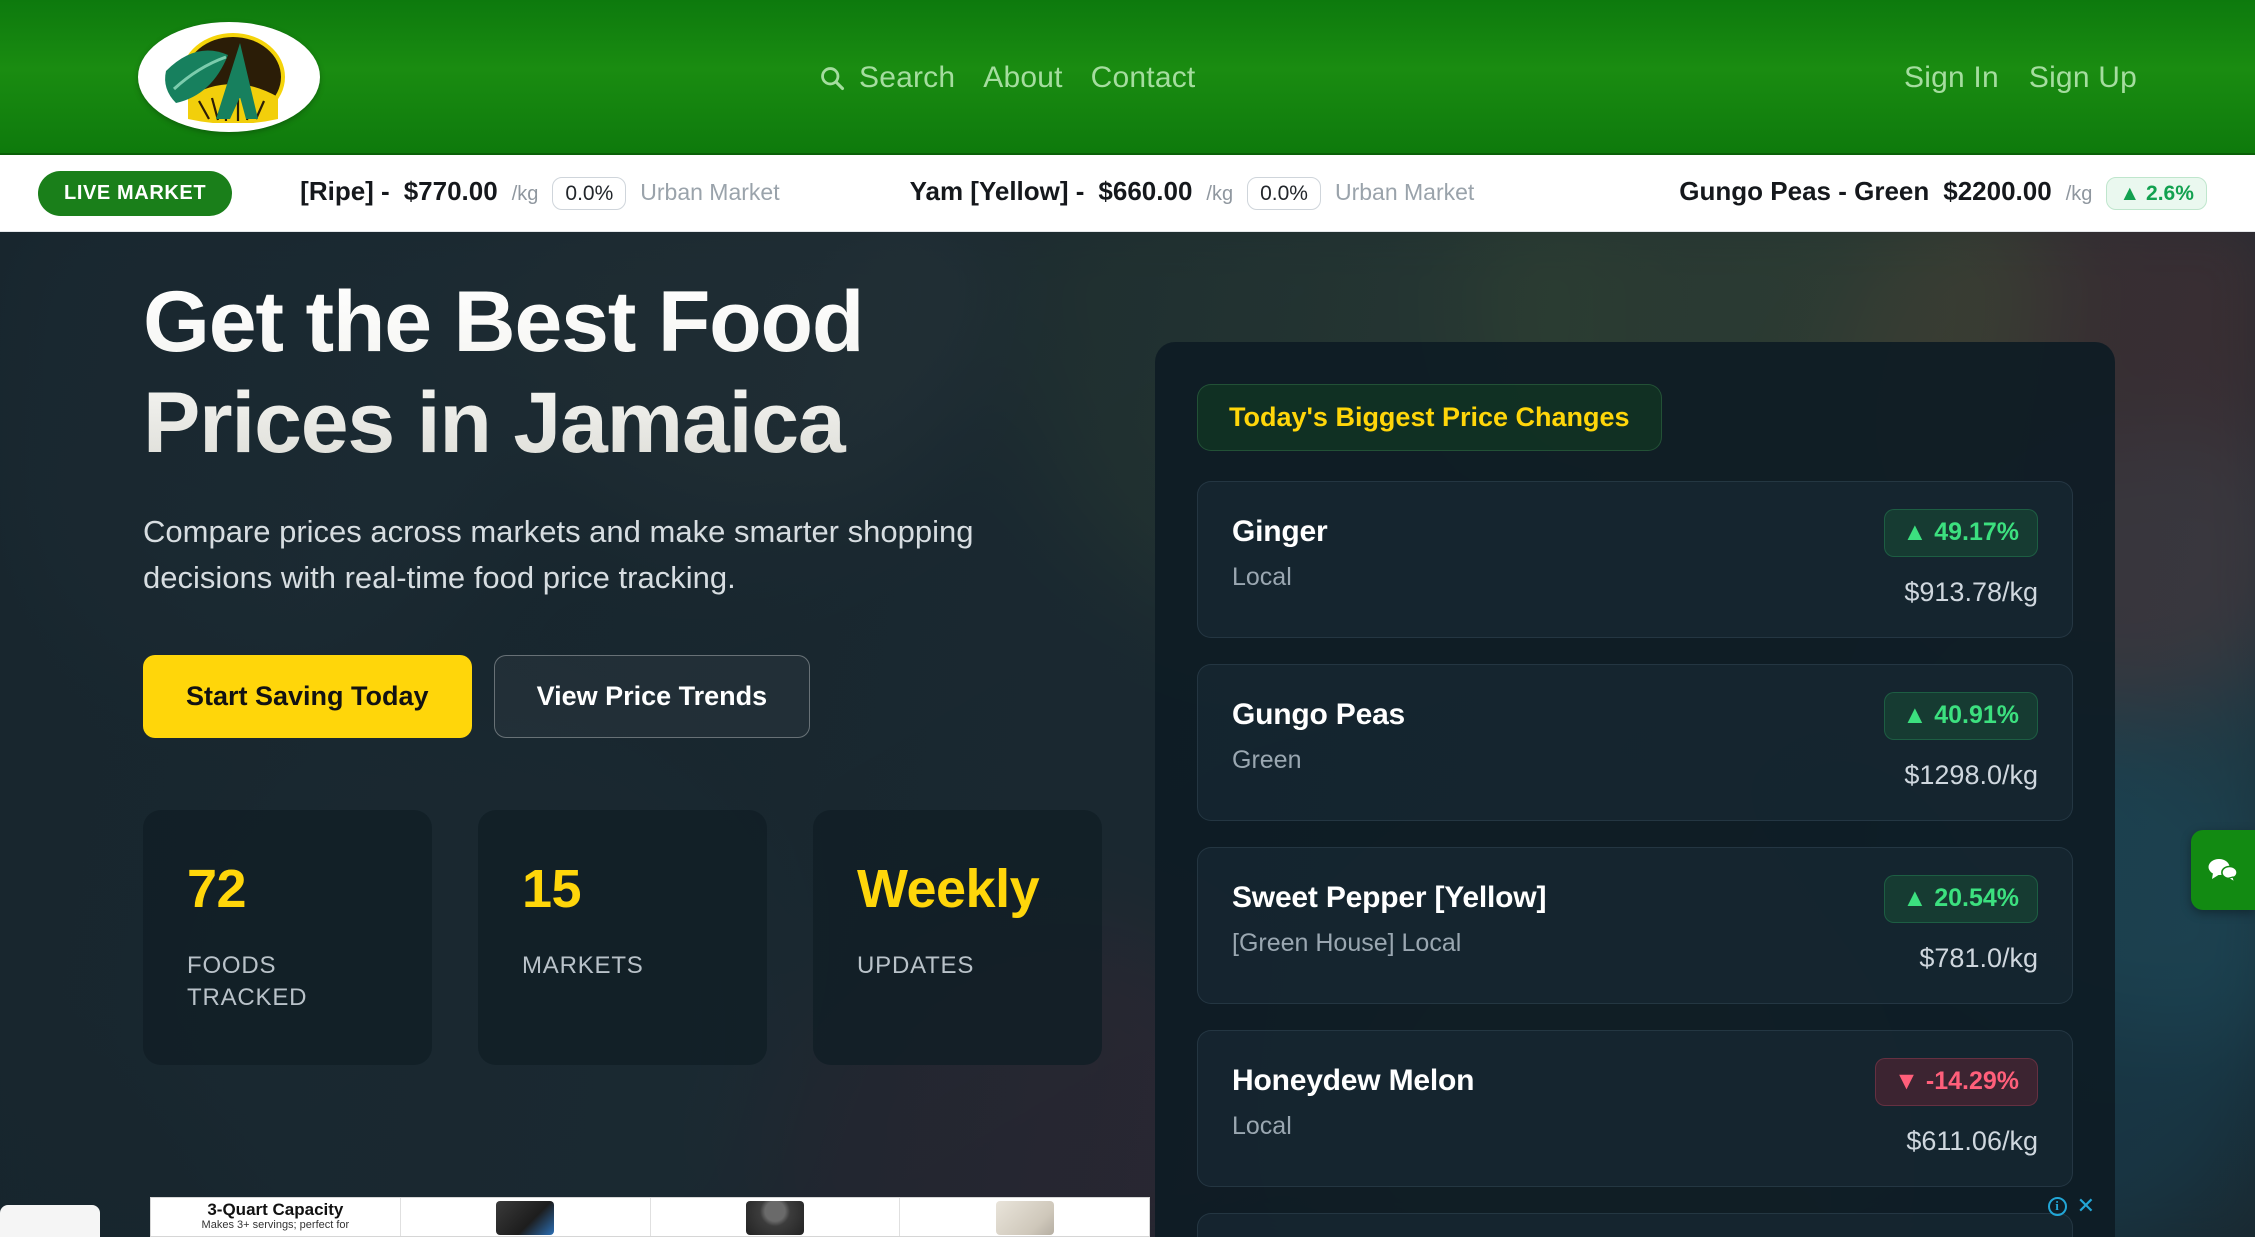 The image size is (2255, 1237). Describe the element at coordinates (450, 191) in the screenshot. I see `ticker-item-price: $770.00` at that location.